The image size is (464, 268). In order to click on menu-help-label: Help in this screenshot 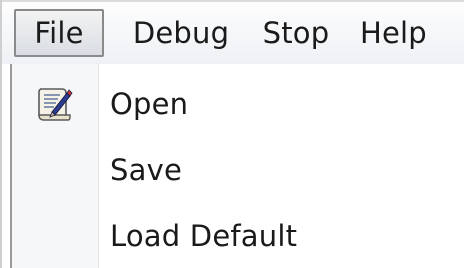, I will do `click(393, 33)`.